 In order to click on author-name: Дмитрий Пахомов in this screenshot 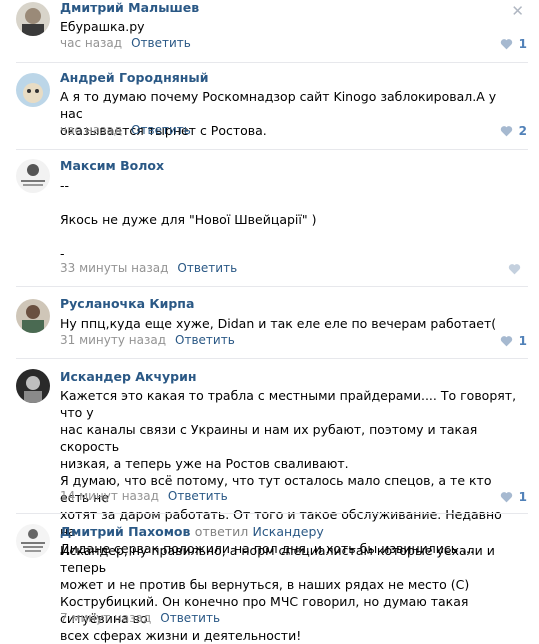, I will do `click(125, 531)`.